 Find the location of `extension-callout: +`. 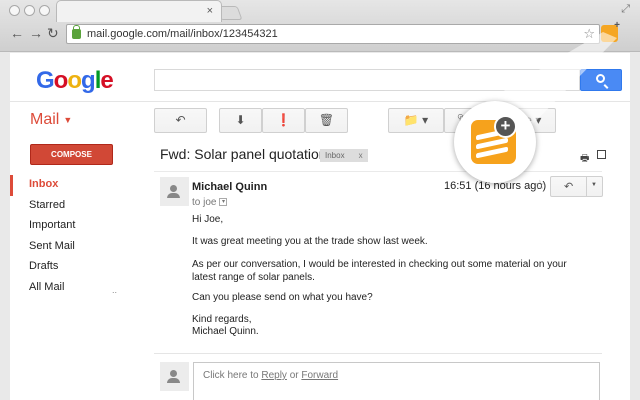

extension-callout: + is located at coordinates (495, 142).